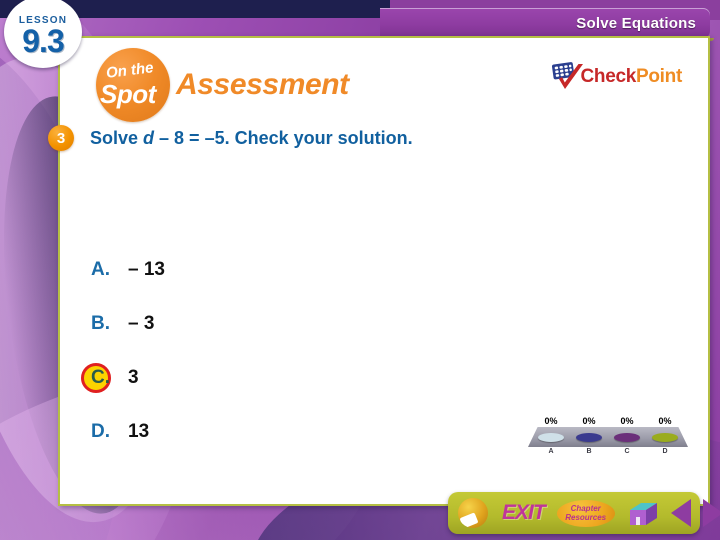 The image size is (720, 540). I want to click on assessment-title: Assessment, so click(262, 84).